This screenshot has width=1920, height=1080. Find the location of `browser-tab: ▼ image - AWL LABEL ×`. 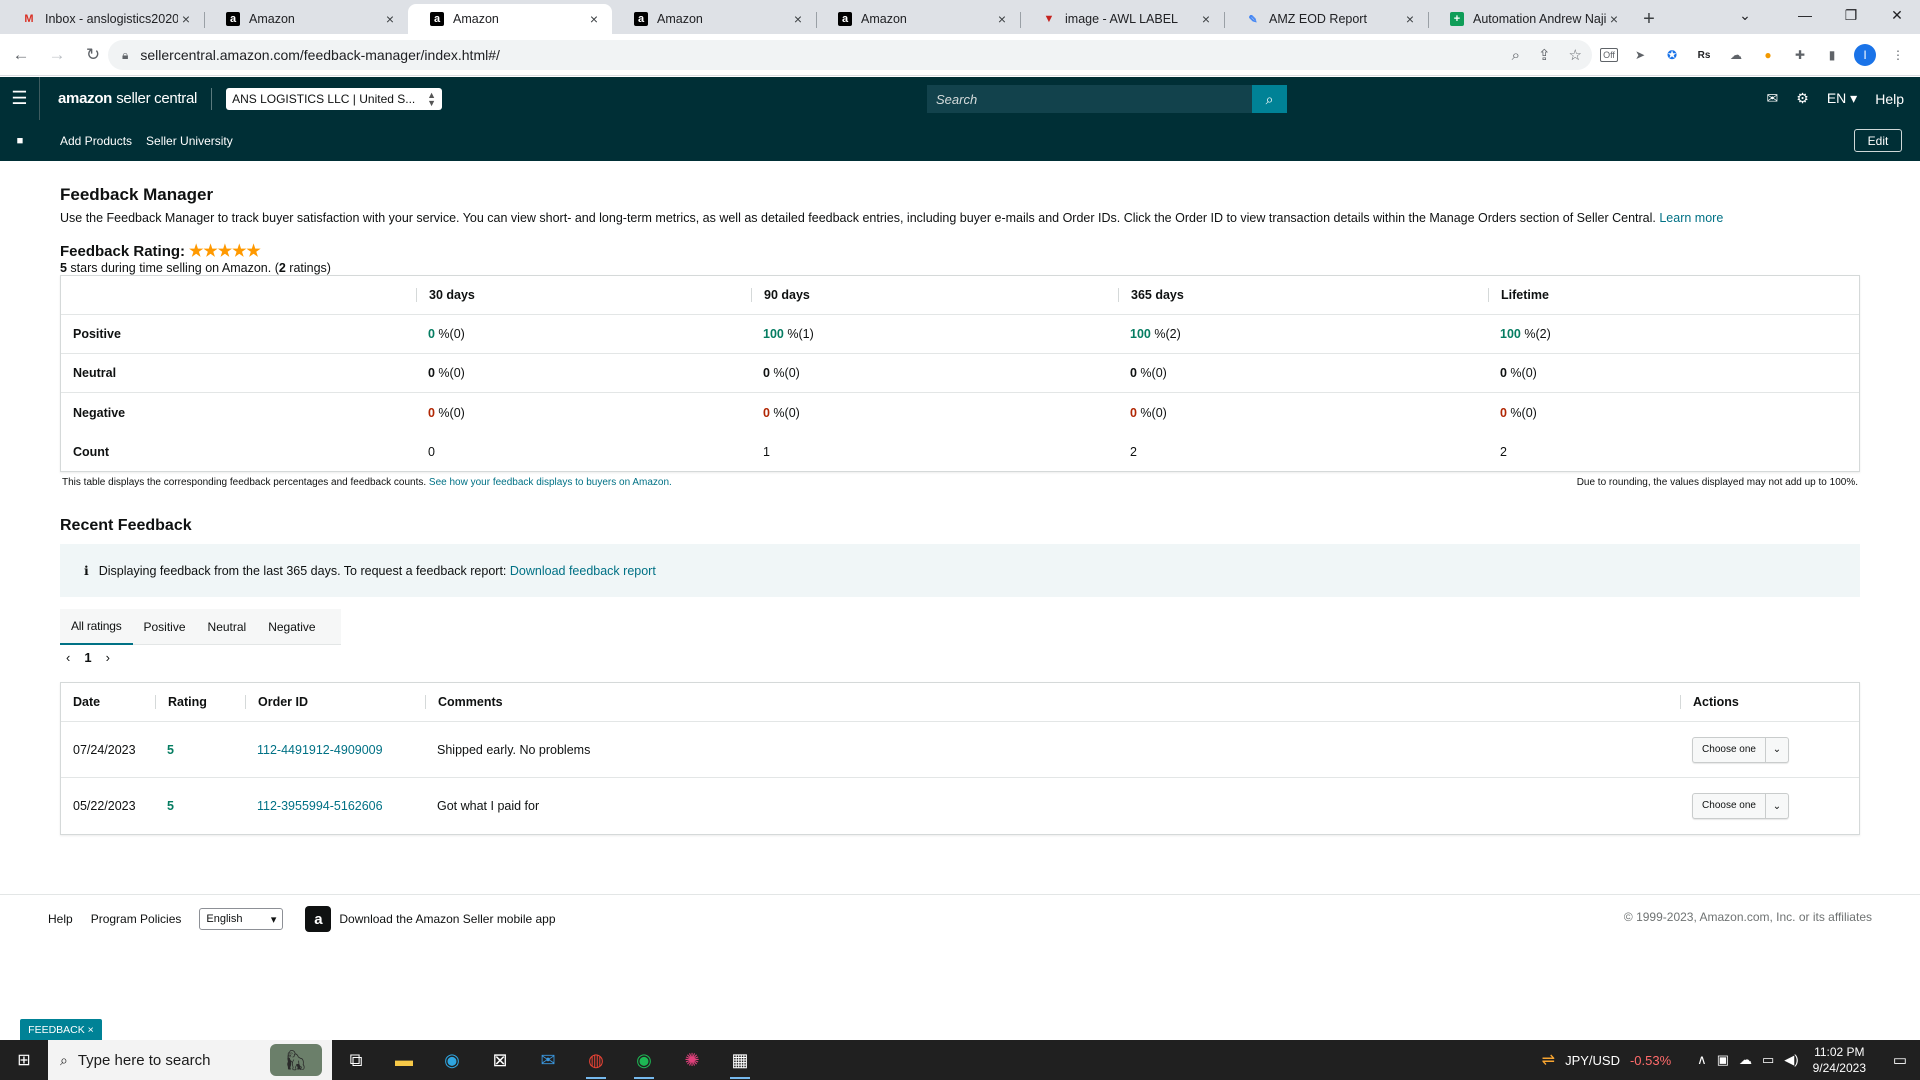

browser-tab: ▼ image - AWL LABEL × is located at coordinates (1122, 19).